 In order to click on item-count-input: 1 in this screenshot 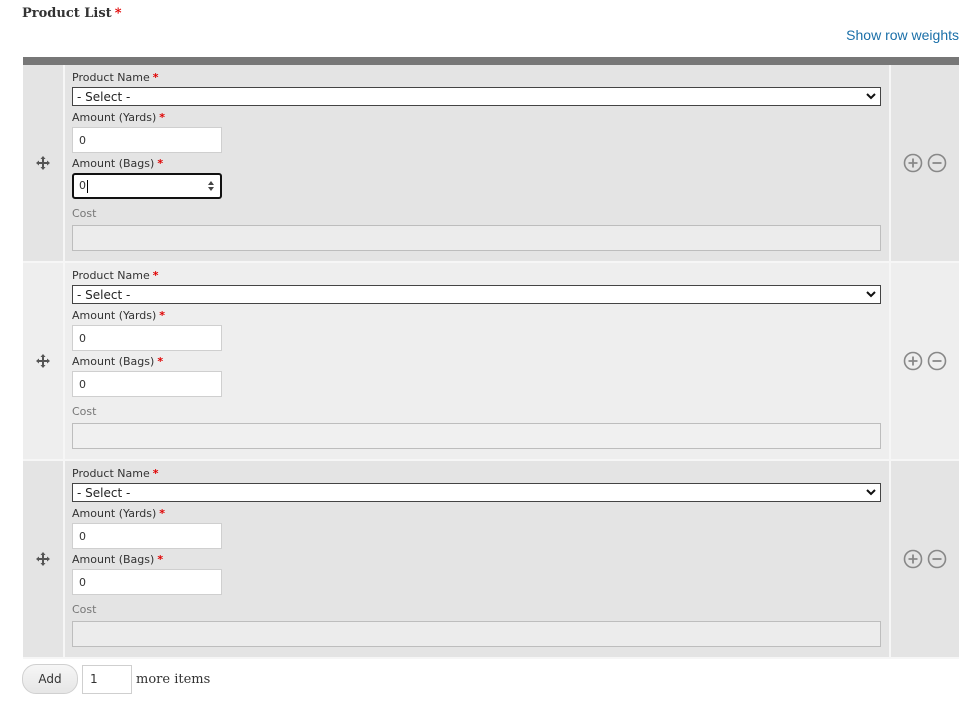, I will do `click(107, 679)`.